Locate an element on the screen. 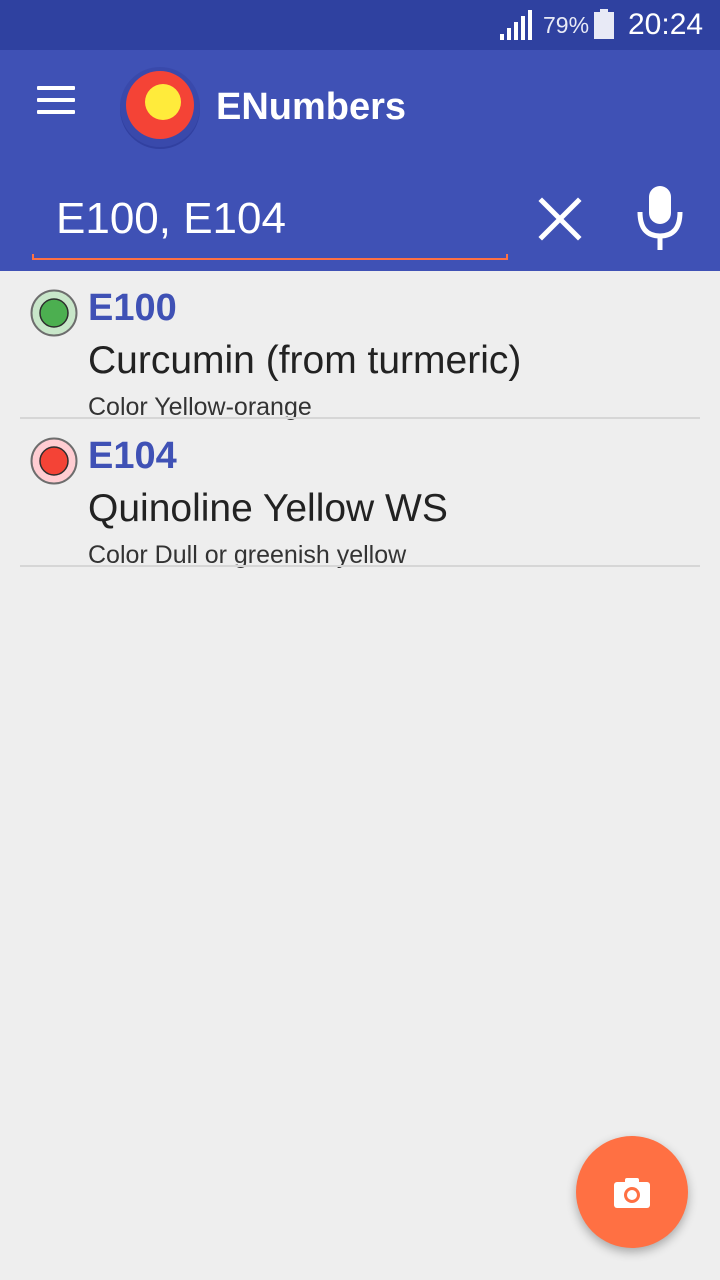  divider is located at coordinates (360, 566).